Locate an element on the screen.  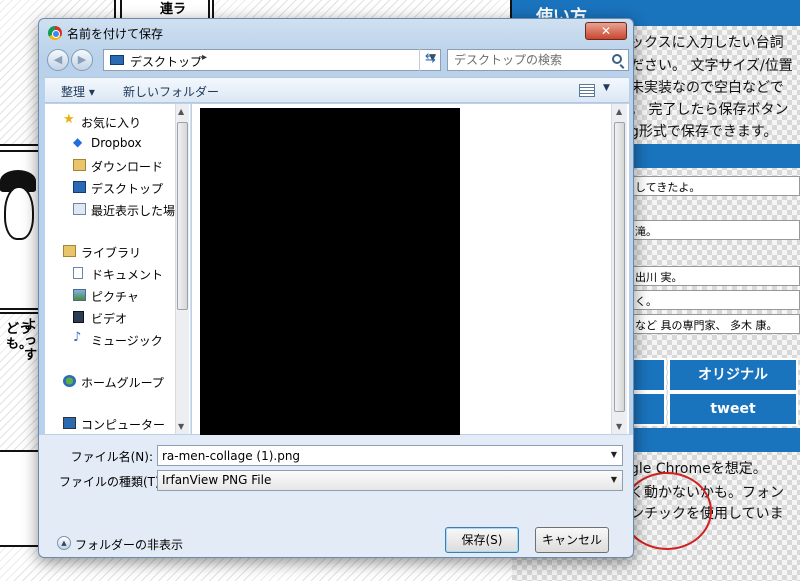
search-input is located at coordinates (529, 60).